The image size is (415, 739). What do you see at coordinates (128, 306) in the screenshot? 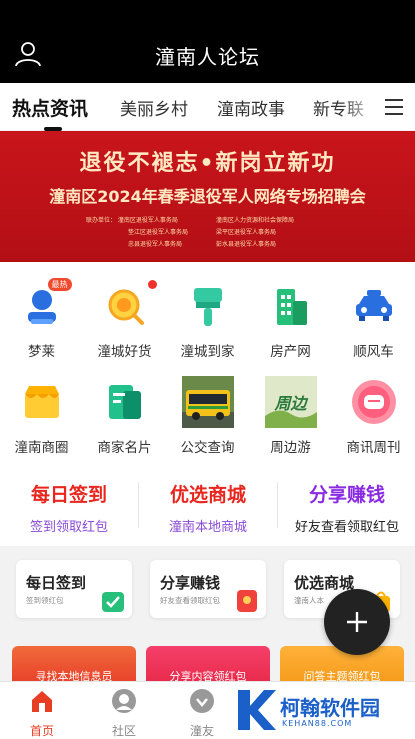
I see `magnifier-icon` at bounding box center [128, 306].